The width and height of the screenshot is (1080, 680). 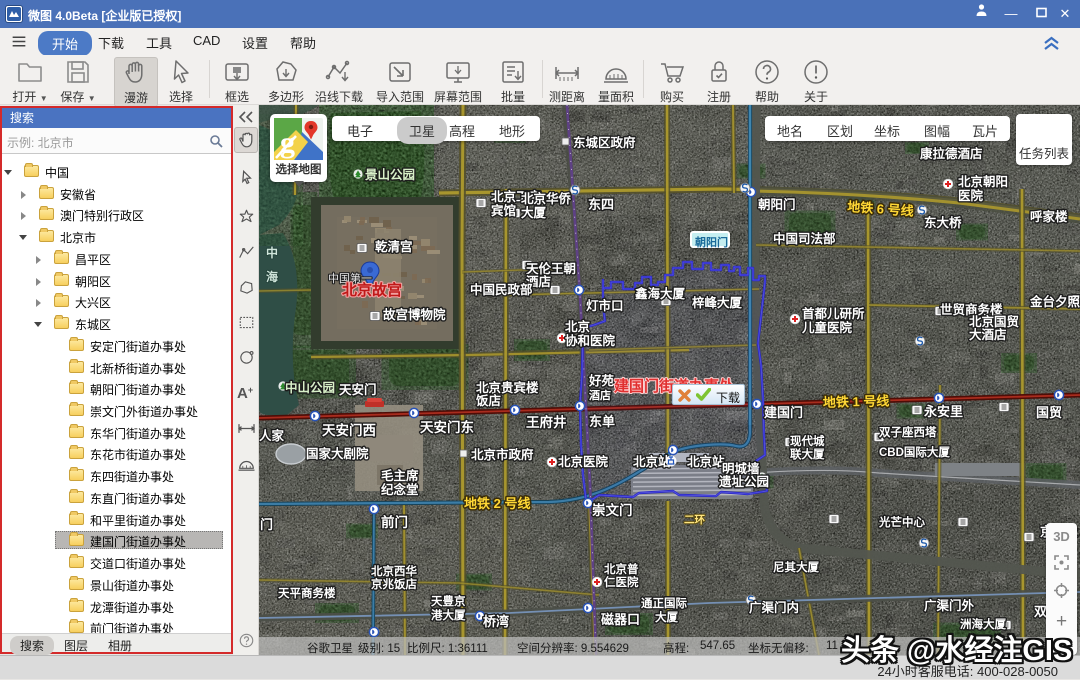 I want to click on svg-text: 天安门, so click(x=358, y=389).